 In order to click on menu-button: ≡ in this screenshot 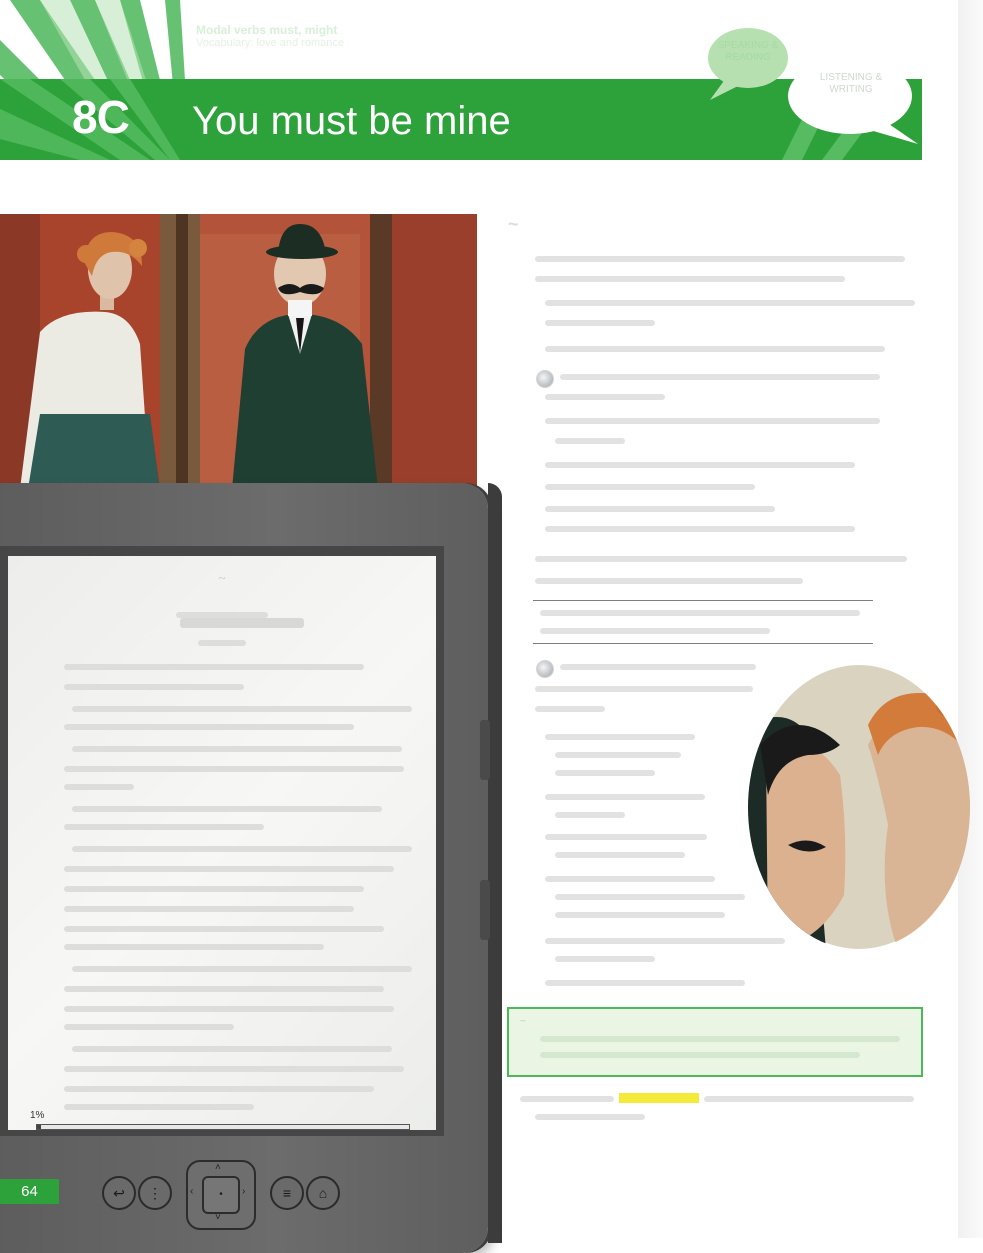, I will do `click(287, 1193)`.